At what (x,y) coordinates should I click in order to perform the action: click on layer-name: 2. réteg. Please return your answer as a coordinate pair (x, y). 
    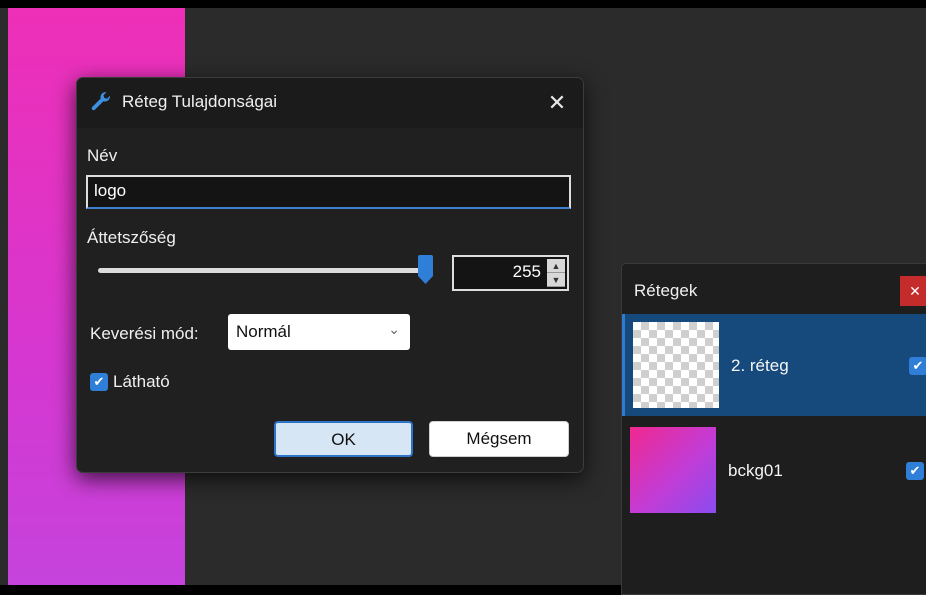
    Looking at the image, I should click on (760, 365).